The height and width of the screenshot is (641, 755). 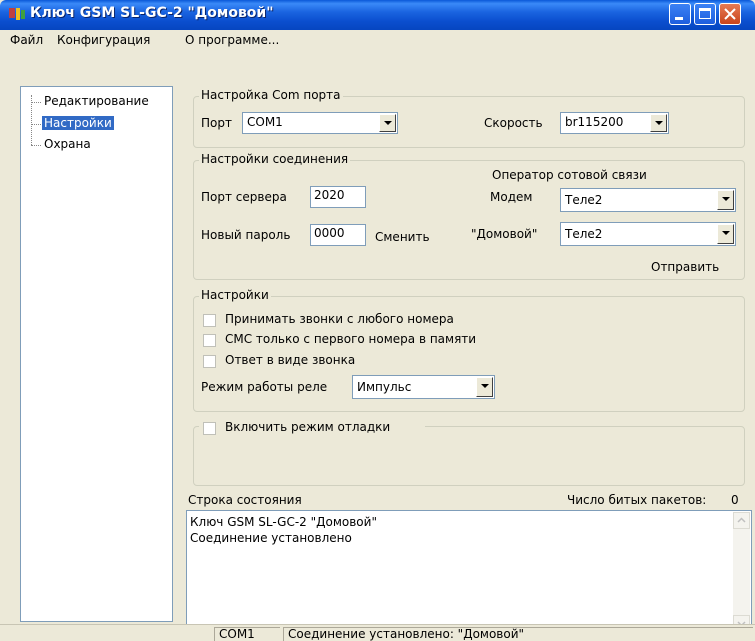 I want to click on domovoy-operator-value: Теле2, so click(x=584, y=234).